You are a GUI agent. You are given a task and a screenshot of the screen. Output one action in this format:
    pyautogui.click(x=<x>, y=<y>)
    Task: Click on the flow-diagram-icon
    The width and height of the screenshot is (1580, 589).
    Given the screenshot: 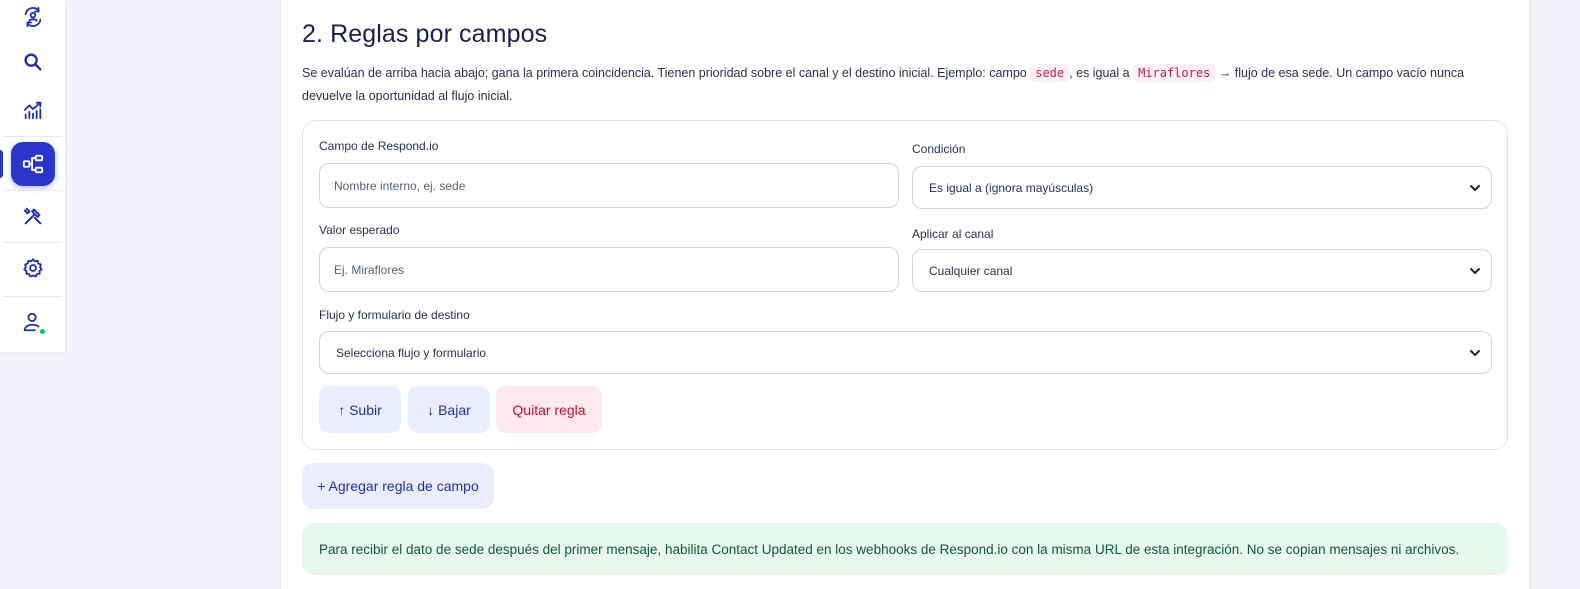 What is the action you would take?
    pyautogui.click(x=33, y=164)
    